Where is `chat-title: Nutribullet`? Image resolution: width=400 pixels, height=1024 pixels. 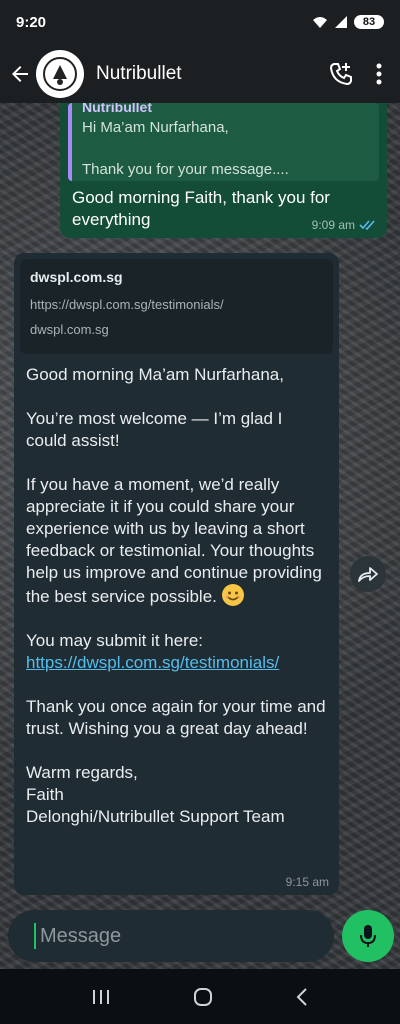 chat-title: Nutribullet is located at coordinates (139, 74).